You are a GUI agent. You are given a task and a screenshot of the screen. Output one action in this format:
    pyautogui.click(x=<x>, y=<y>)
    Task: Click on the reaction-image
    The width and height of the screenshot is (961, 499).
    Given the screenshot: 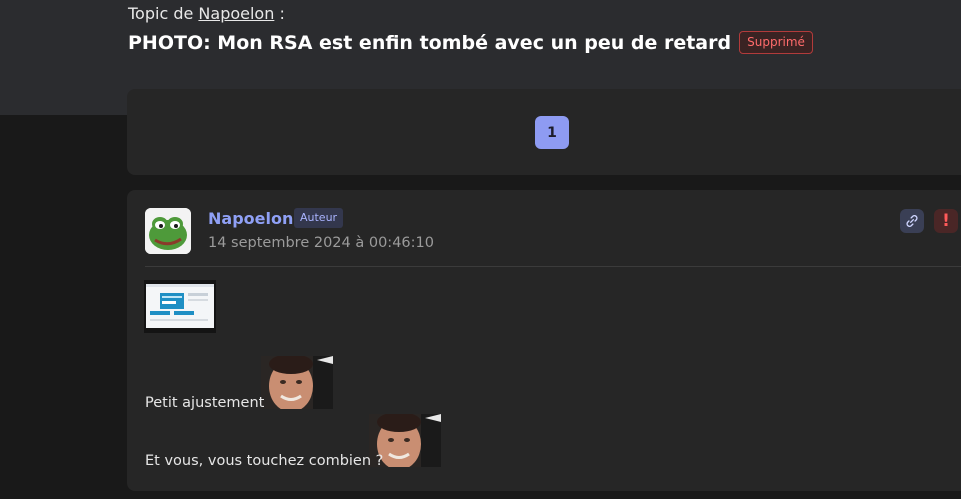 What is the action you would take?
    pyautogui.click(x=297, y=382)
    